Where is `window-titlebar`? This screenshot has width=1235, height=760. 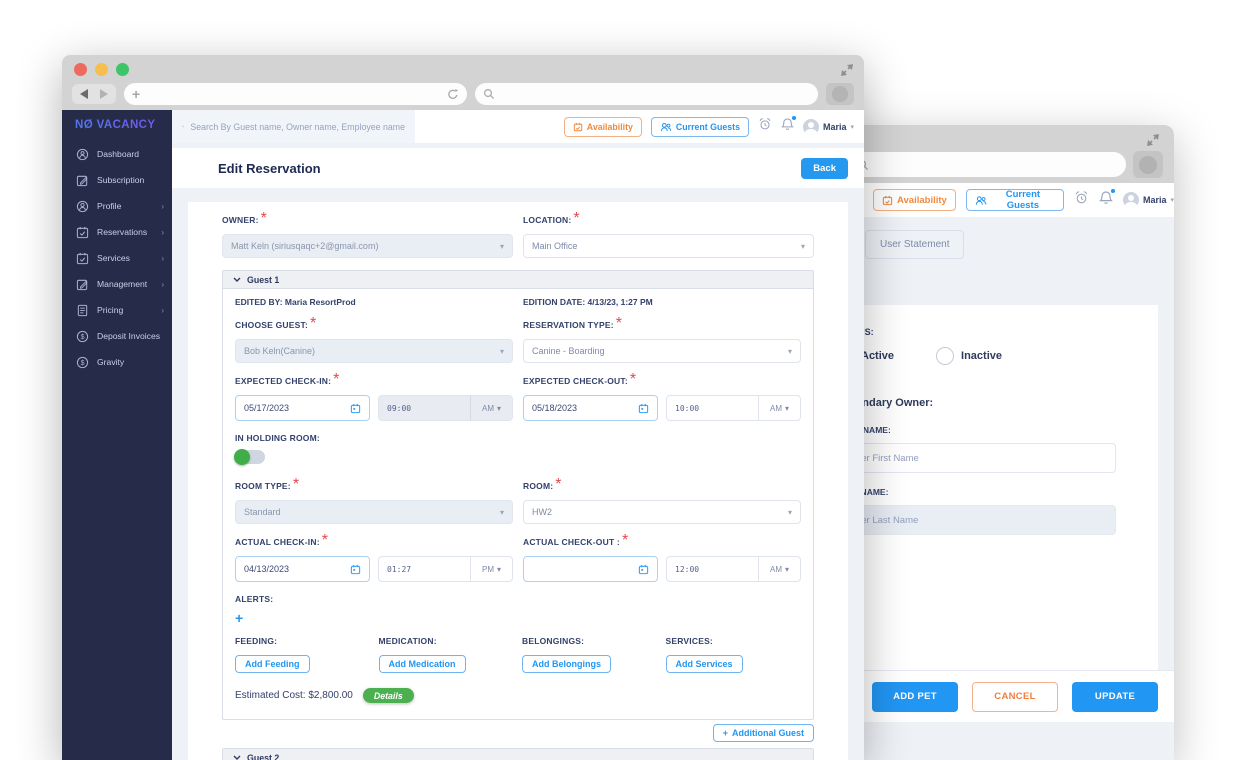
window-titlebar is located at coordinates (463, 69).